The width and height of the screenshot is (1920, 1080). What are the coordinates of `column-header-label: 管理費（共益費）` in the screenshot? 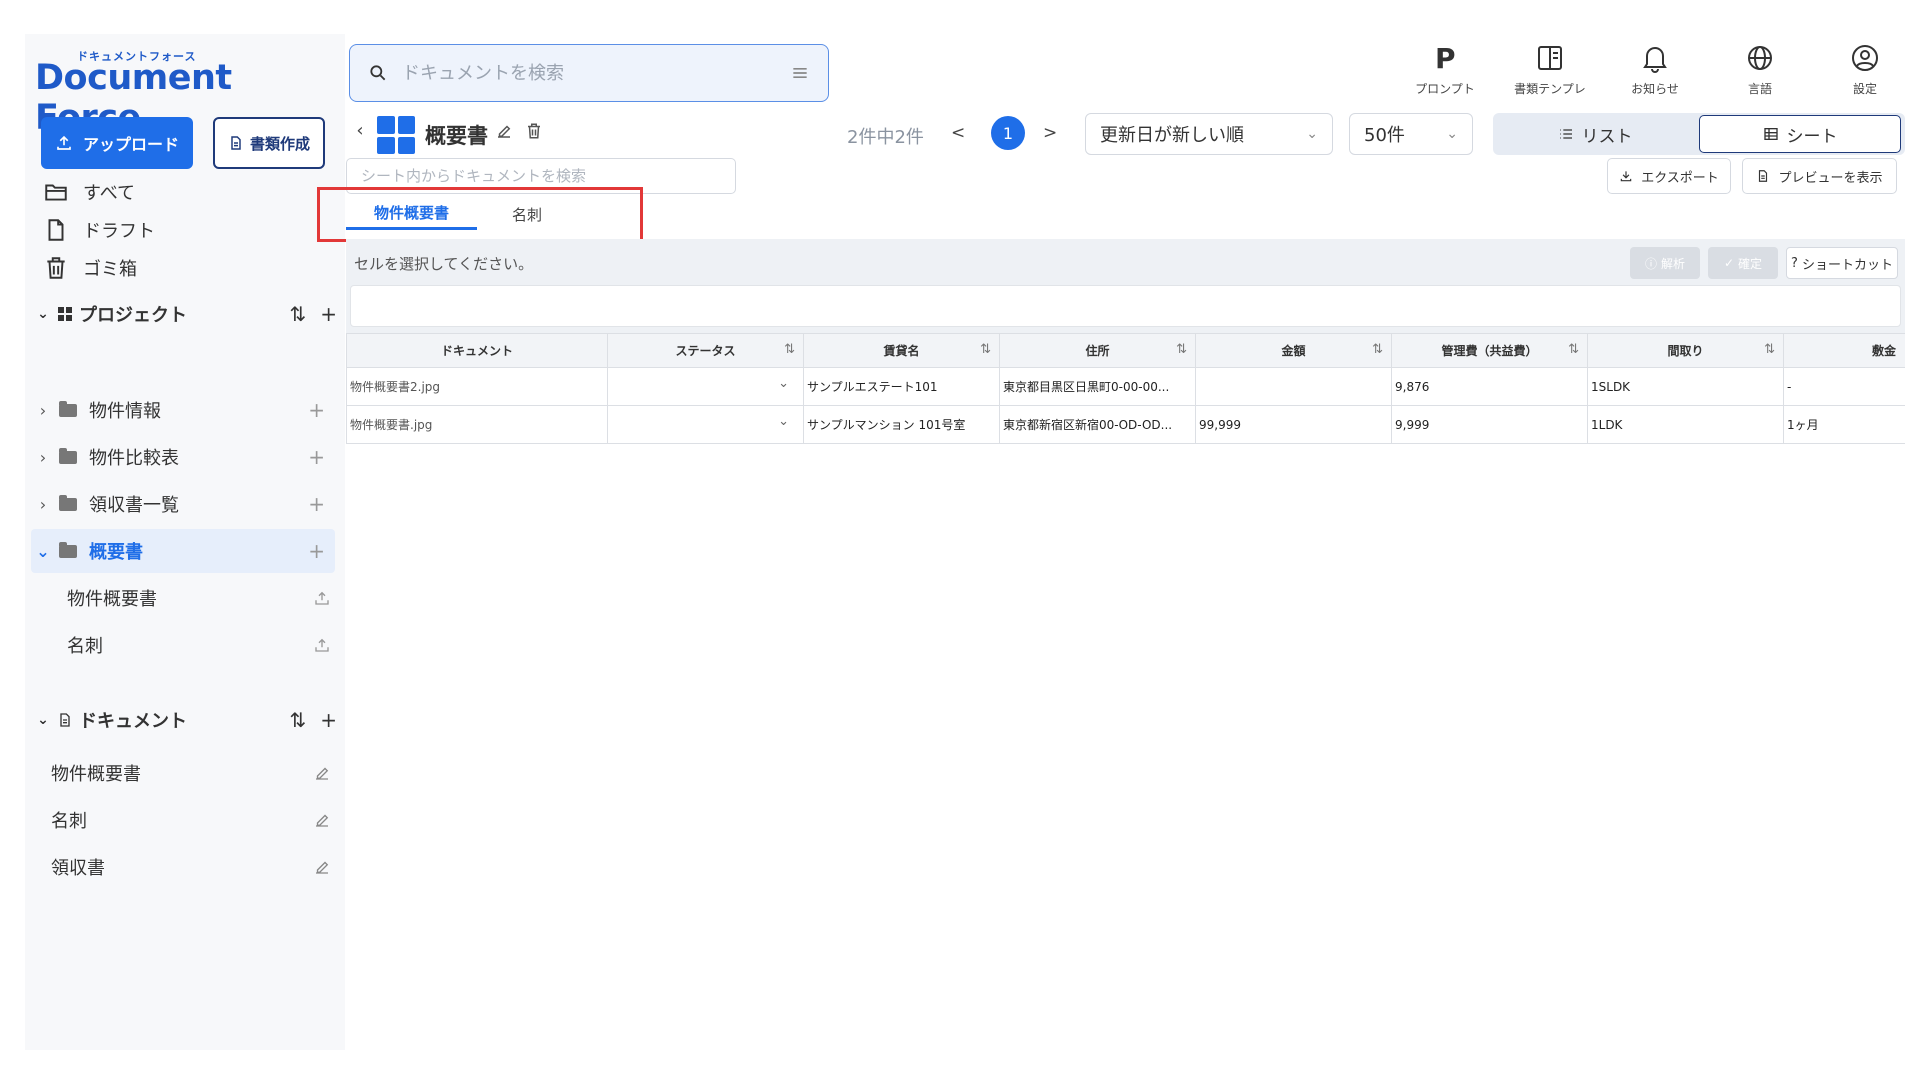 It's located at (1489, 351).